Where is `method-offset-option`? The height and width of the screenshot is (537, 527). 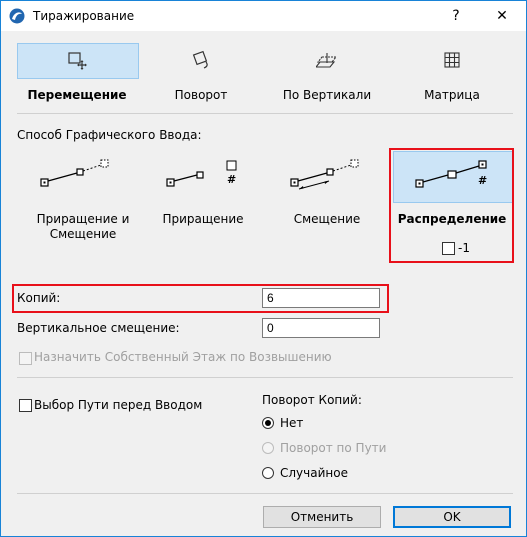 method-offset-option is located at coordinates (342, 176).